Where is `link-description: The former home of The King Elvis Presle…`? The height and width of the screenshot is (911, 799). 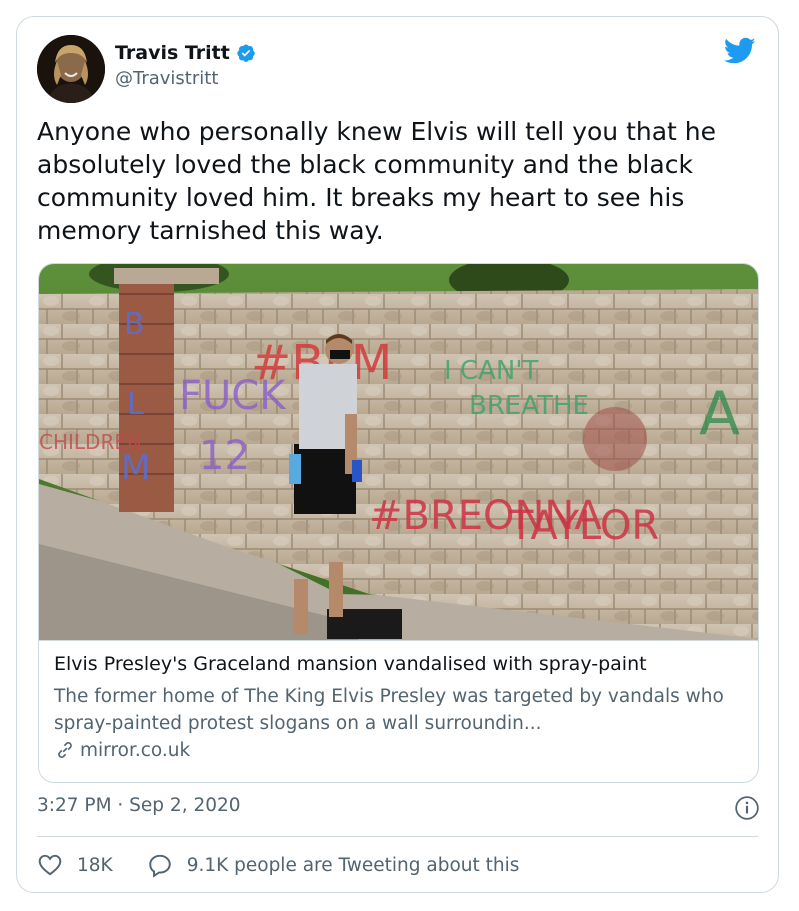
link-description: The former home of The King Elvis Presle… is located at coordinates (389, 710).